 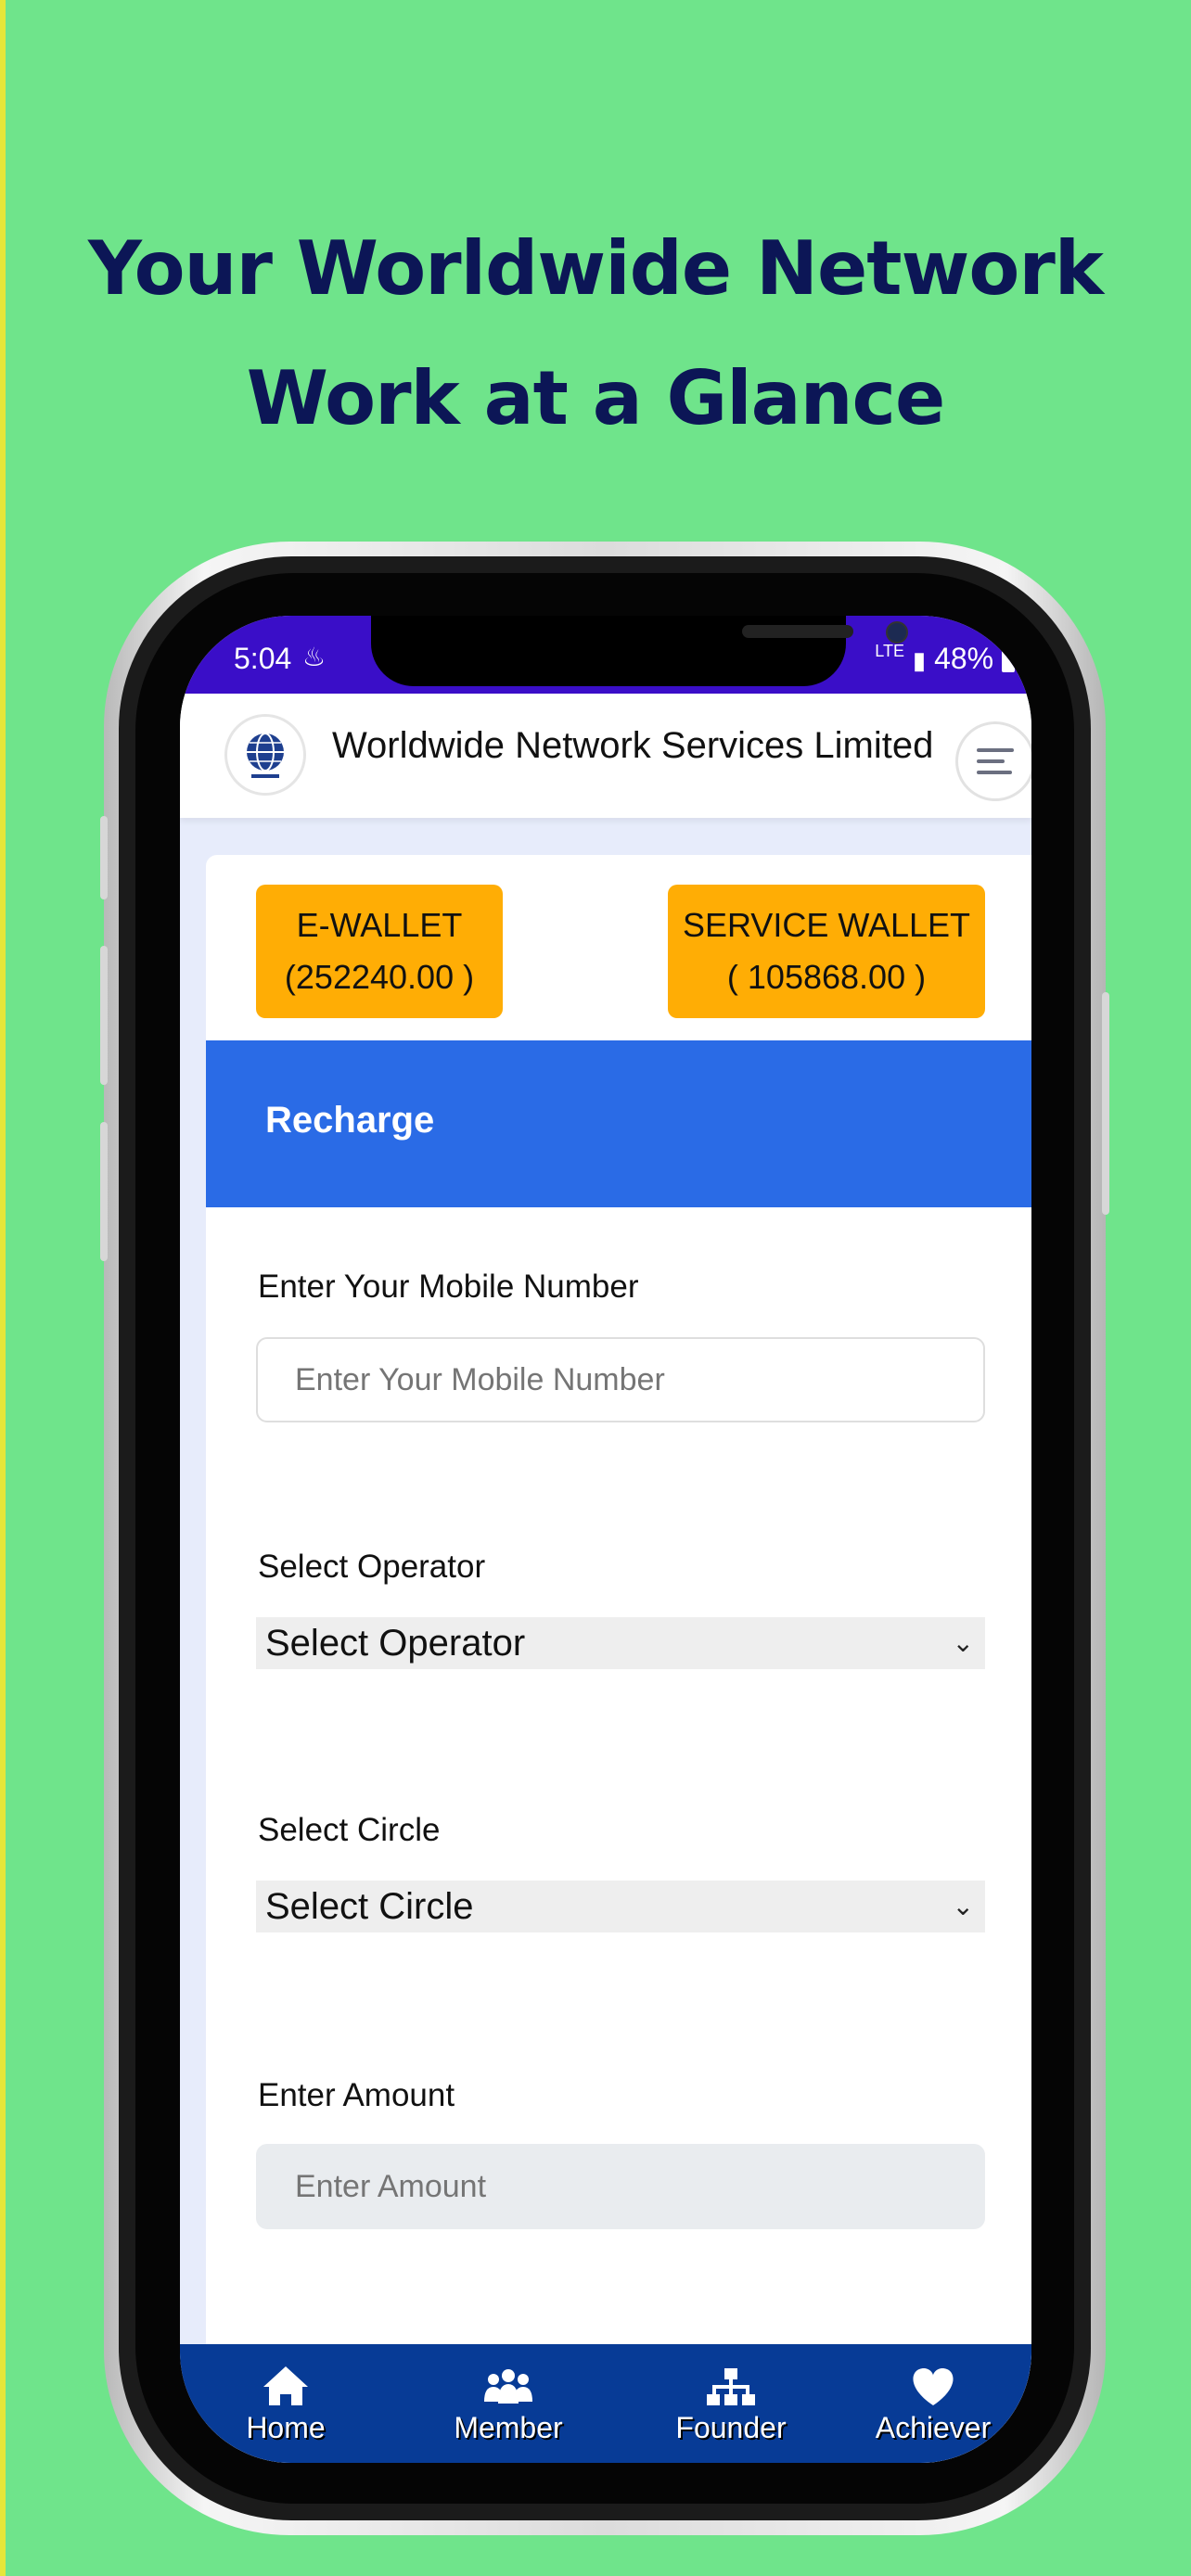 I want to click on notification-icon: ♨, so click(x=314, y=657).